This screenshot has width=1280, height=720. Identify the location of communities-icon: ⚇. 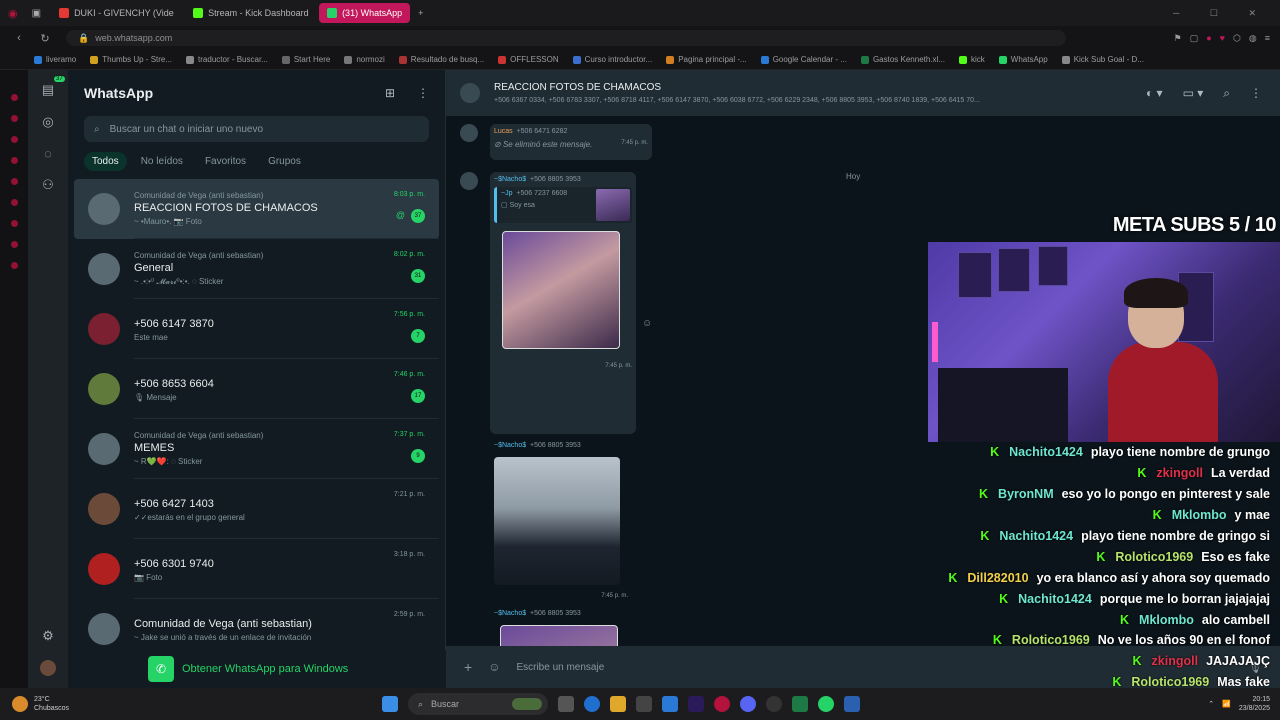
(48, 185).